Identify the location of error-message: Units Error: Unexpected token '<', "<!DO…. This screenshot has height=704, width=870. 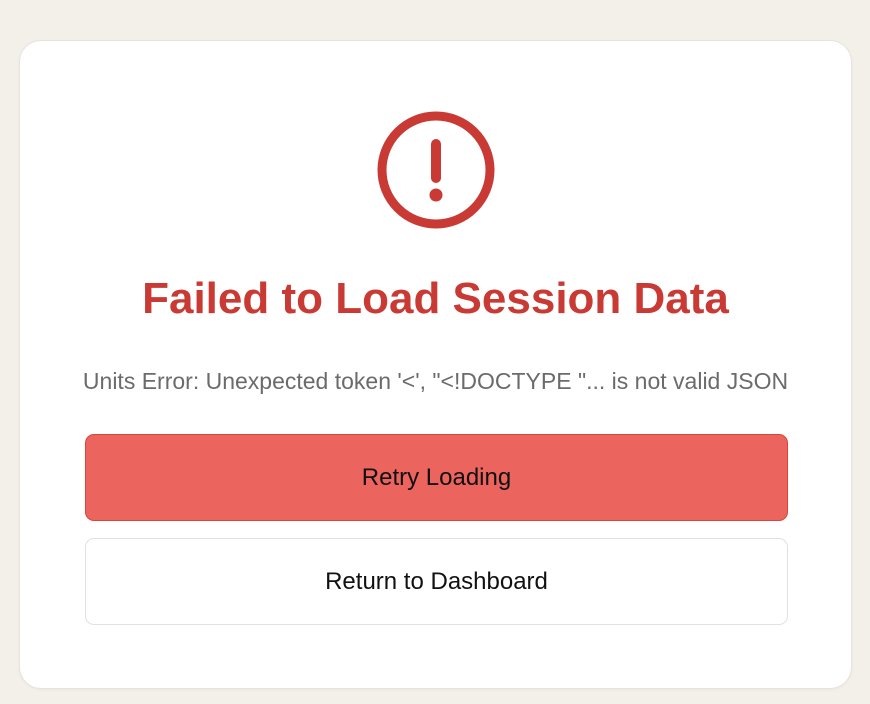
(435, 381).